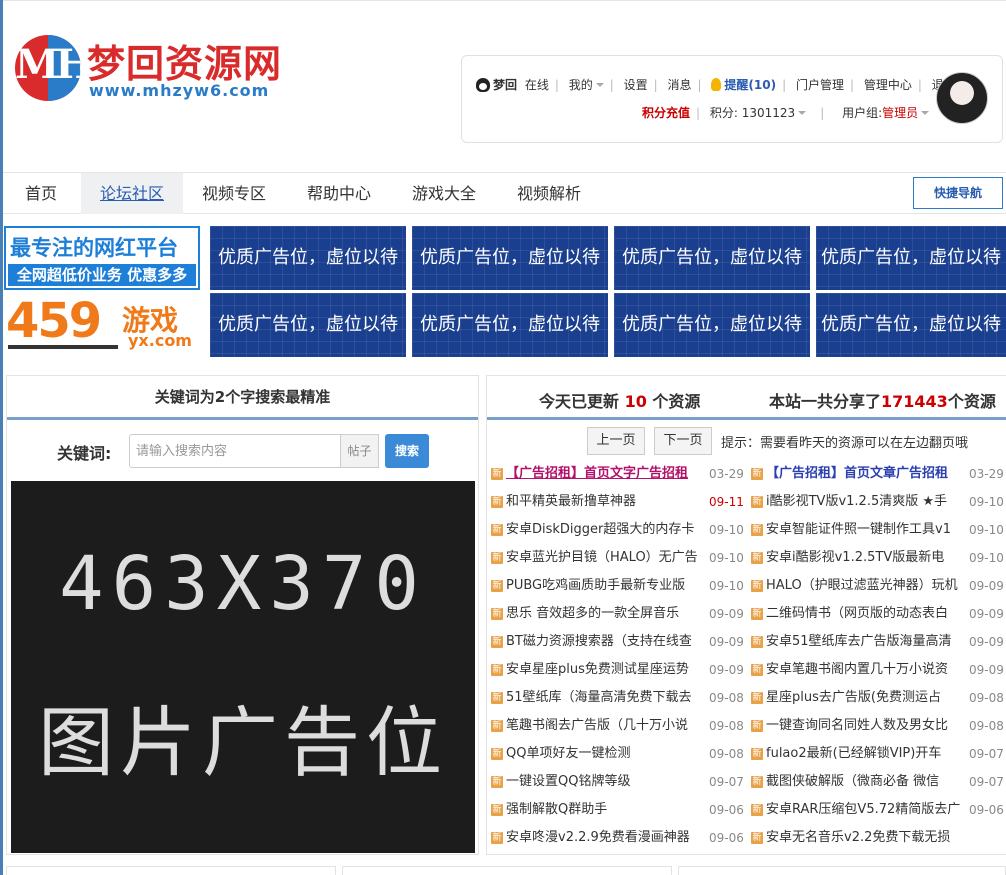 The width and height of the screenshot is (1006, 875). What do you see at coordinates (857, 726) in the screenshot?
I see `resource-link: 新一键查询同名同姓人数及男女比` at bounding box center [857, 726].